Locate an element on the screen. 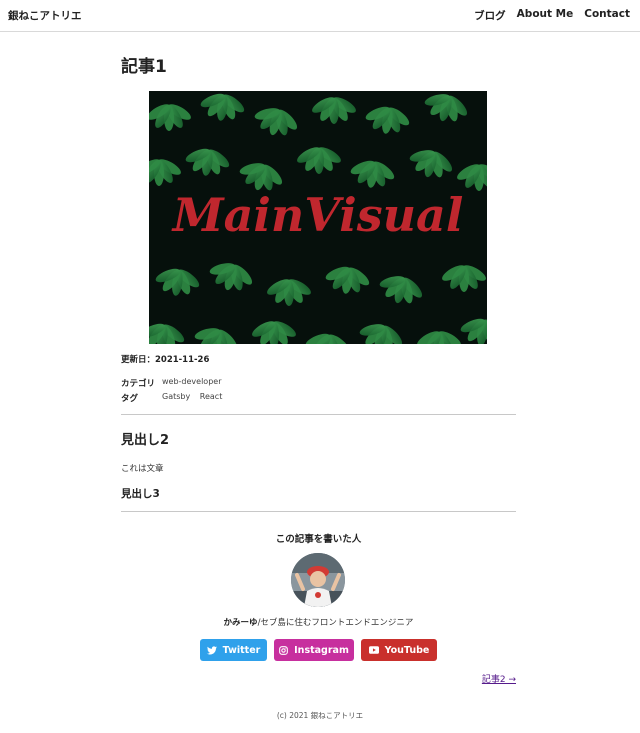 This screenshot has width=640, height=733. tag-item: Gatsby is located at coordinates (176, 396).